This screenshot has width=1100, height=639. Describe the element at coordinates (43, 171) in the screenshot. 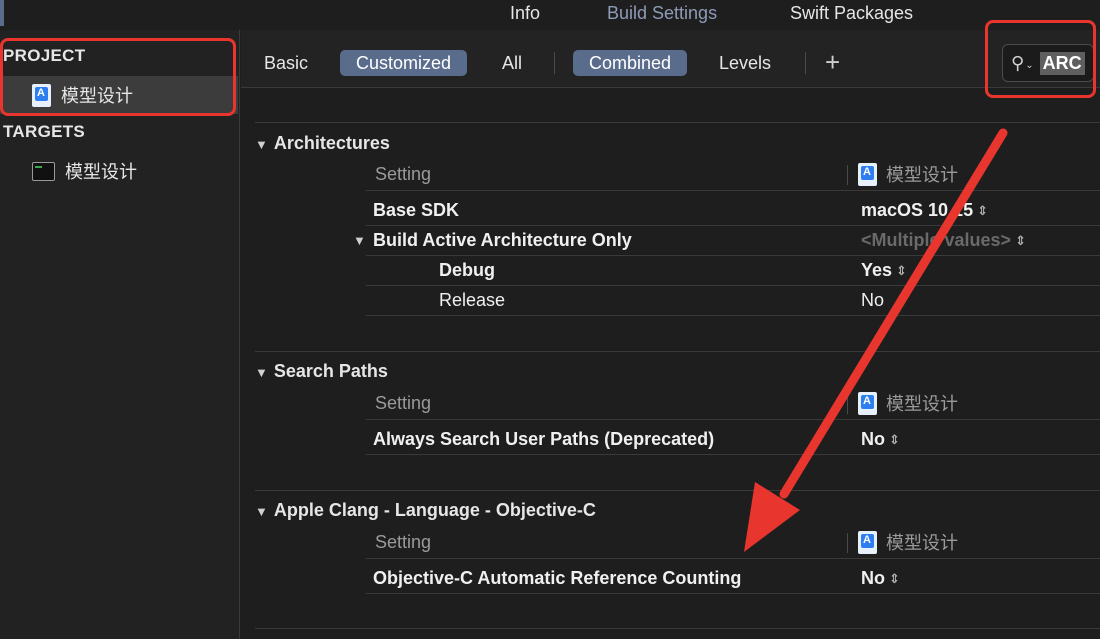

I see `terminal-target-icon` at that location.